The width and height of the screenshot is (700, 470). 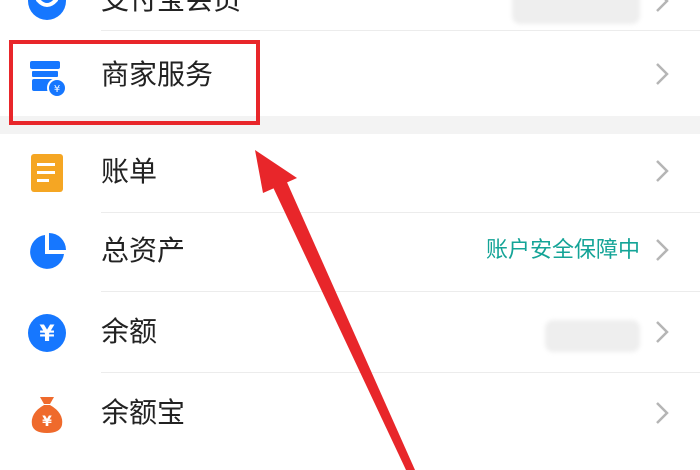 What do you see at coordinates (350, 15) in the screenshot?
I see `menu-item-alipay: 支付宝会员` at bounding box center [350, 15].